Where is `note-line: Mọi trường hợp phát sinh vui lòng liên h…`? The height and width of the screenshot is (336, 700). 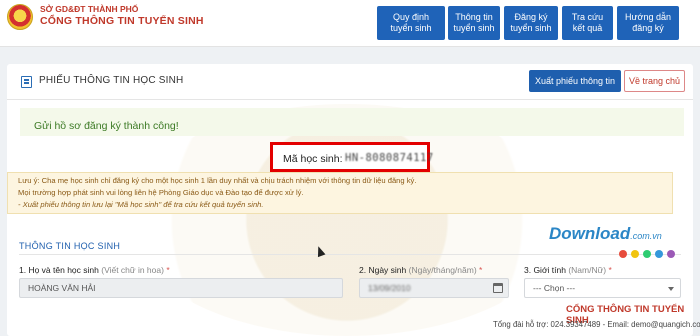 note-line: Mọi trường hợp phát sinh vui lòng liên h… is located at coordinates (161, 192).